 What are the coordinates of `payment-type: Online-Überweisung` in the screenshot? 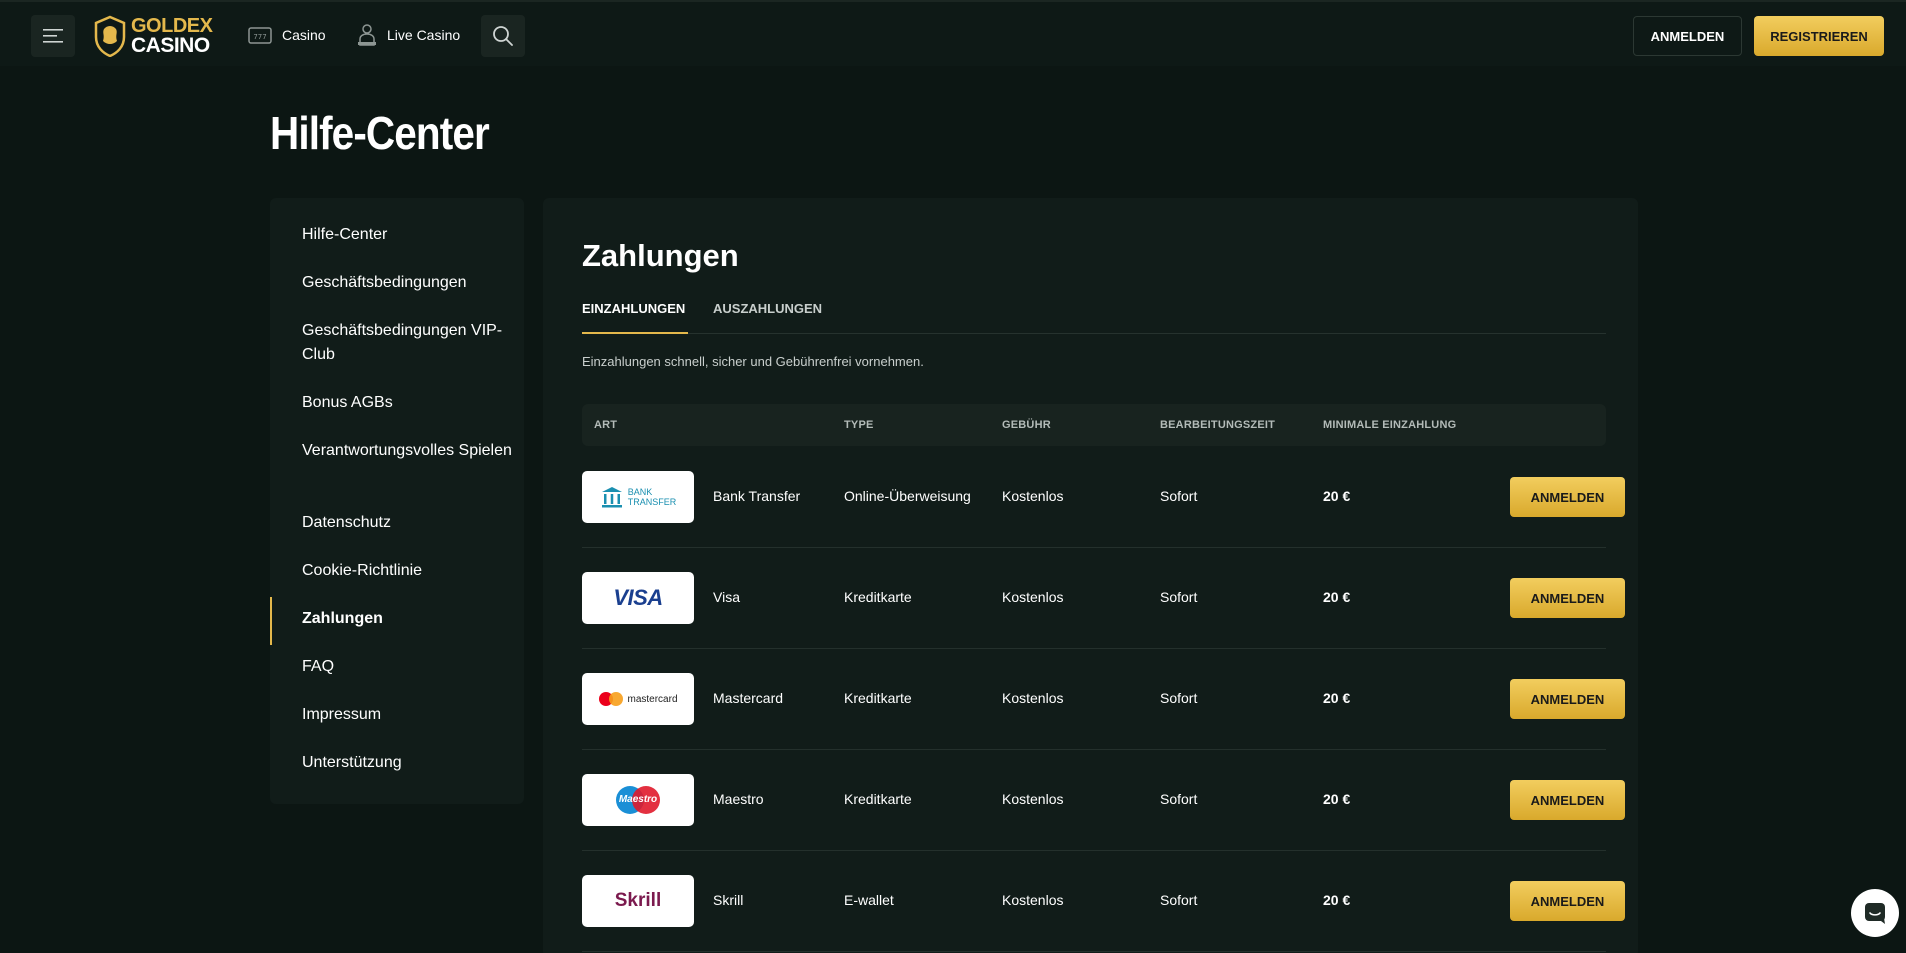 It's located at (907, 496).